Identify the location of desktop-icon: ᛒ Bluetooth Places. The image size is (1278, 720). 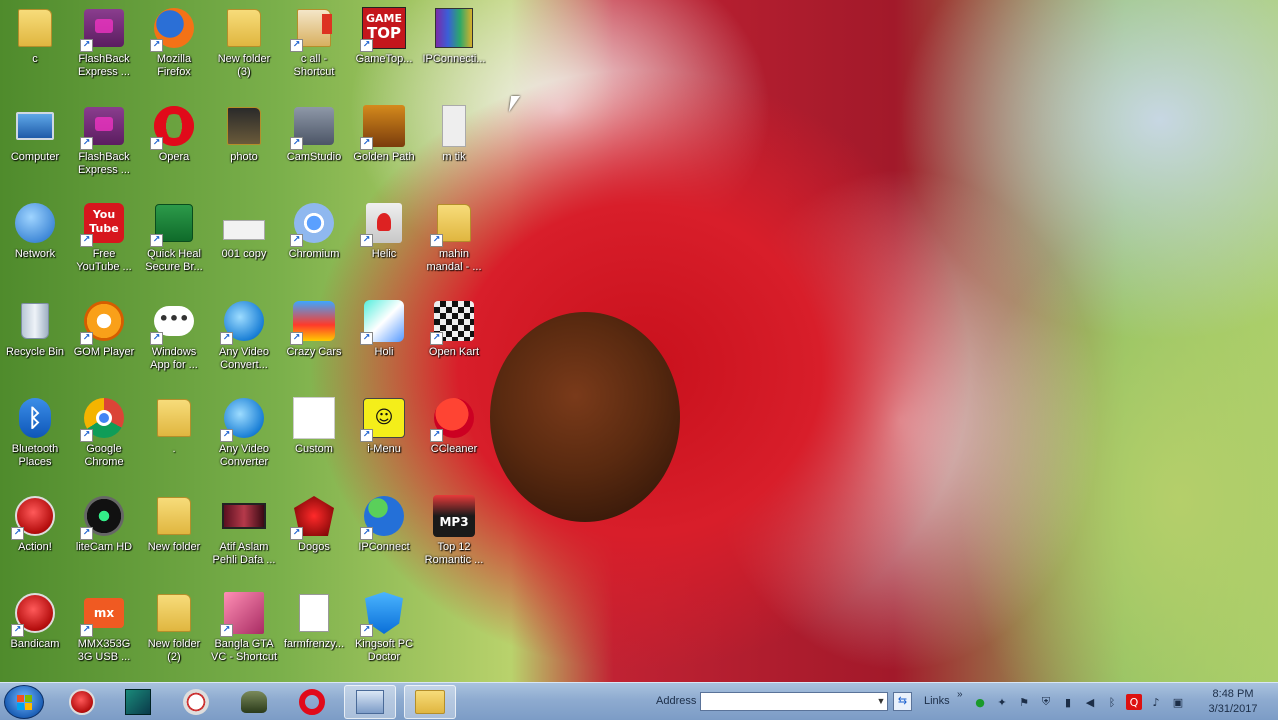
(35, 435).